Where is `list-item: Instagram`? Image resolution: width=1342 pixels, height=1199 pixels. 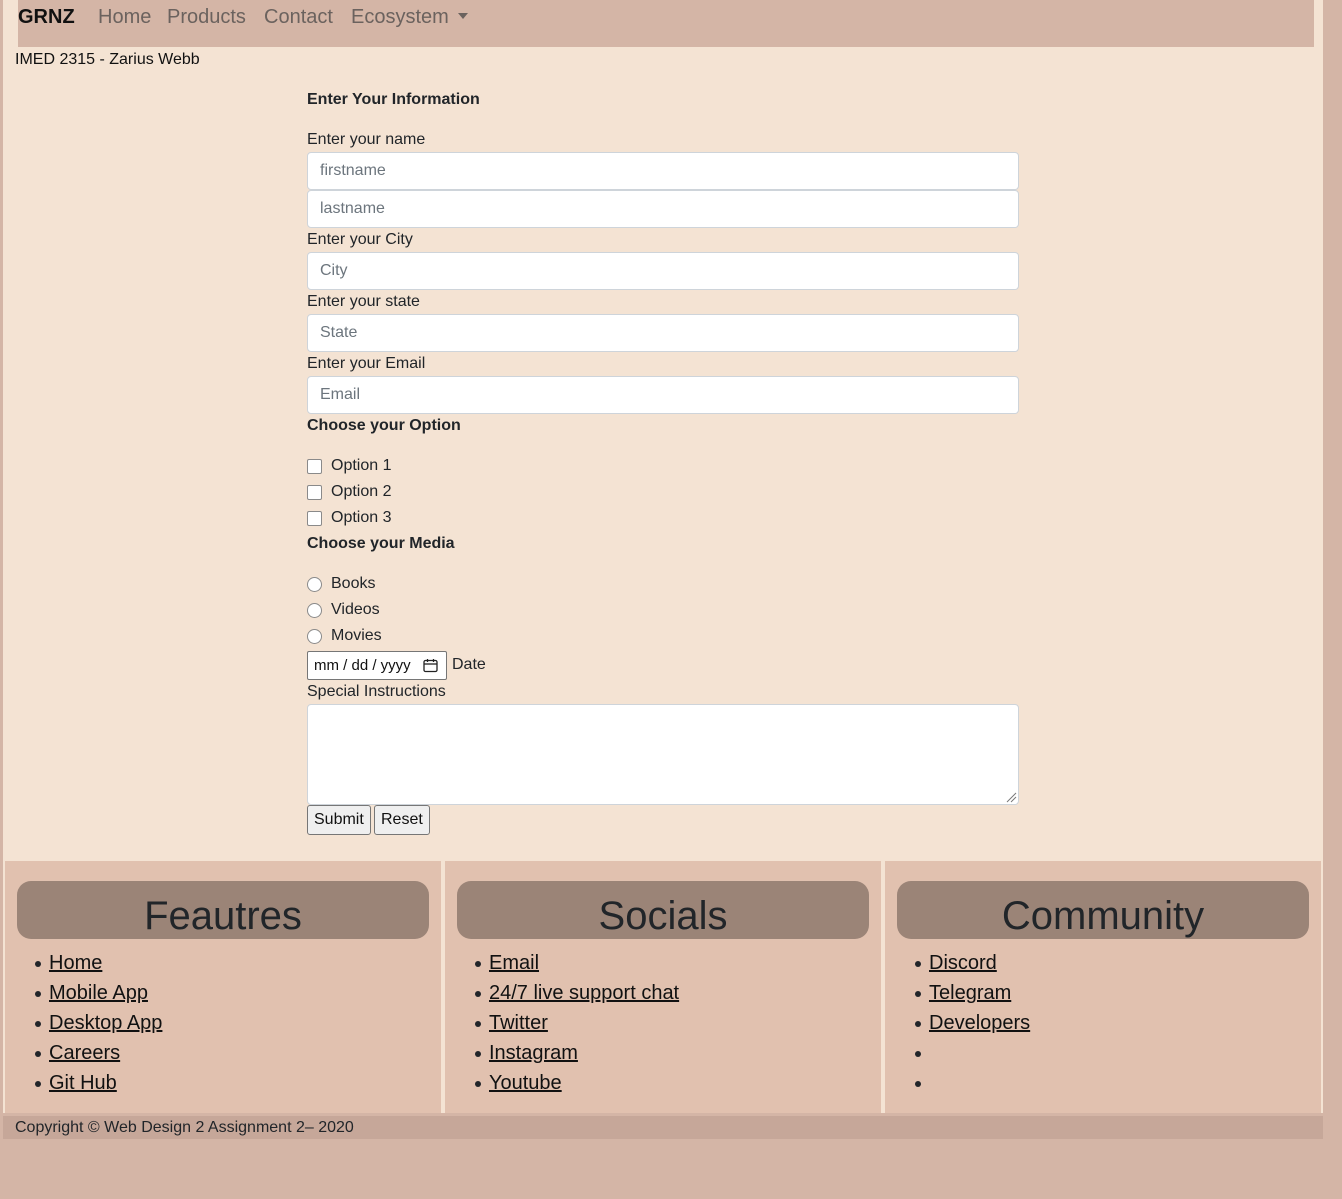
list-item: Instagram is located at coordinates (562, 1056).